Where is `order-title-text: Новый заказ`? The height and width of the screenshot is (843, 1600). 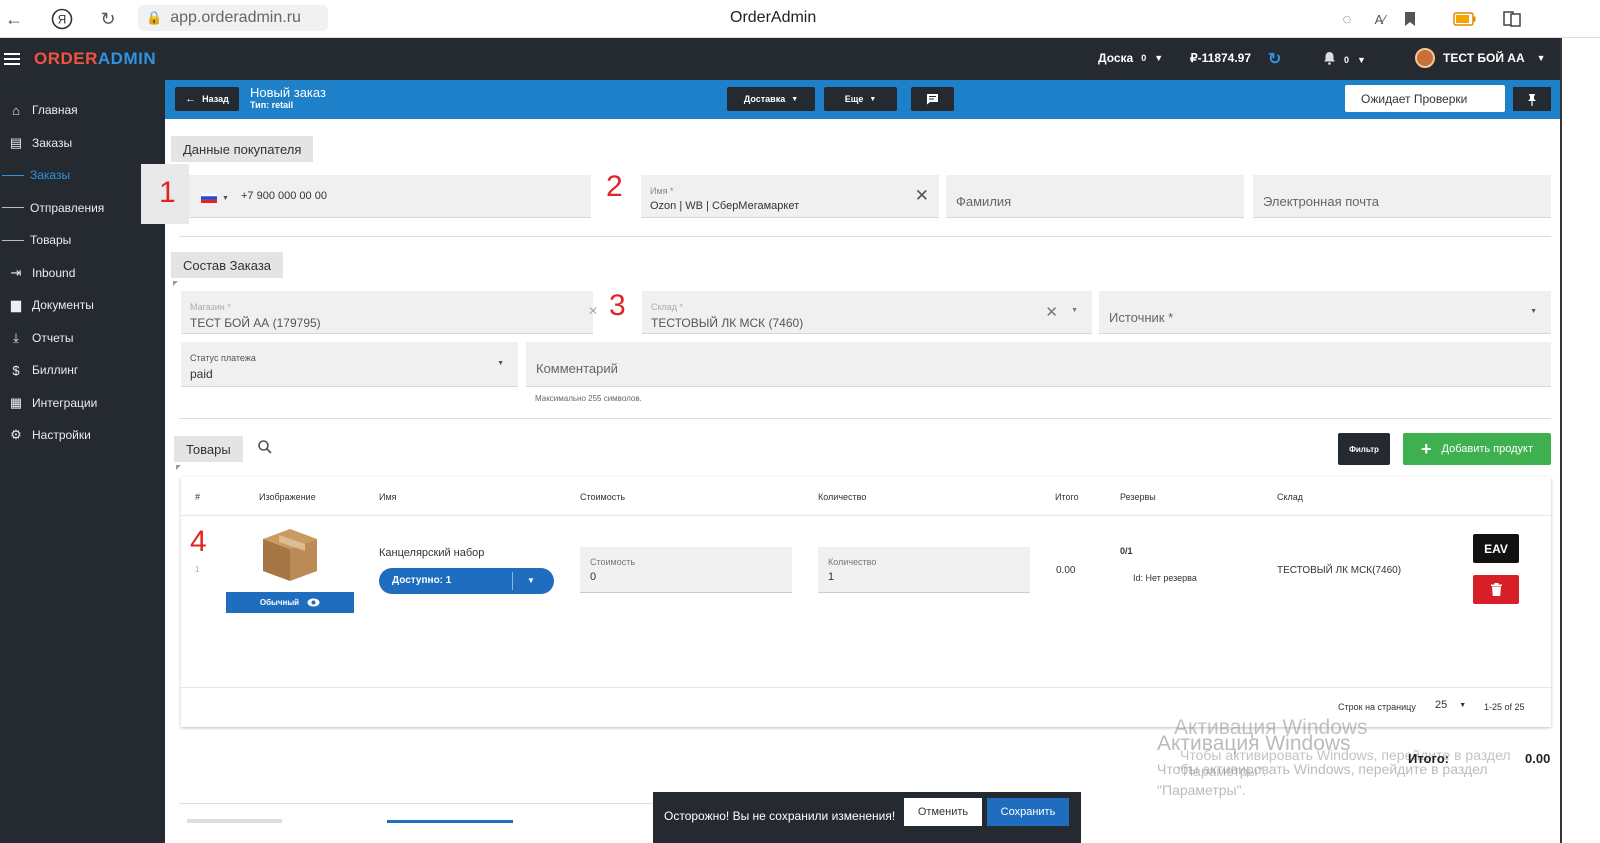 order-title-text: Новый заказ is located at coordinates (288, 92).